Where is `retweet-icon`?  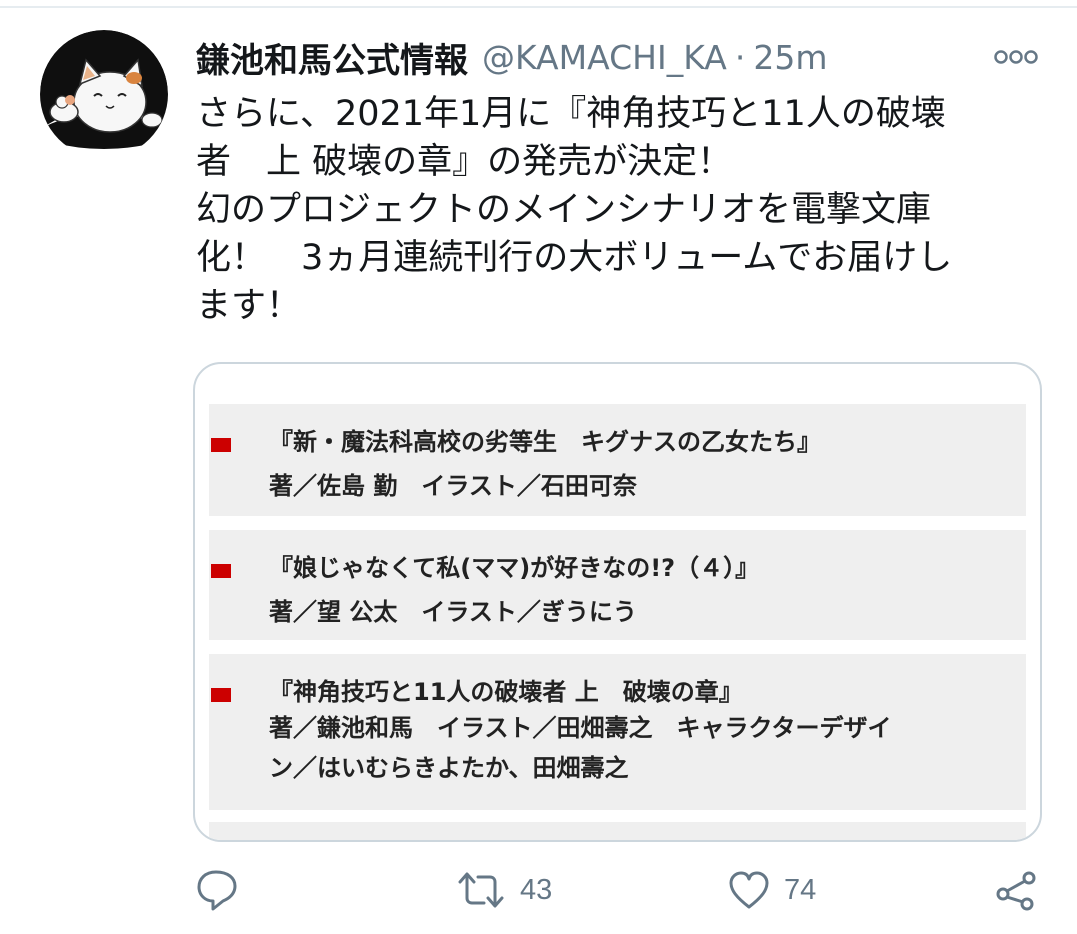 retweet-icon is located at coordinates (481, 890).